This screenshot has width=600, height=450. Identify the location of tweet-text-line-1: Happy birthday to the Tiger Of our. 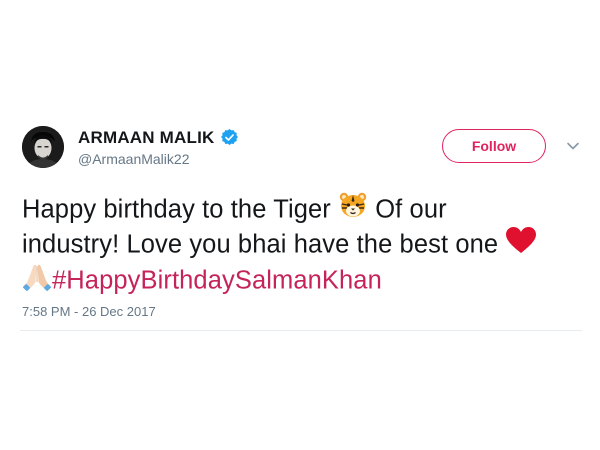
(234, 209).